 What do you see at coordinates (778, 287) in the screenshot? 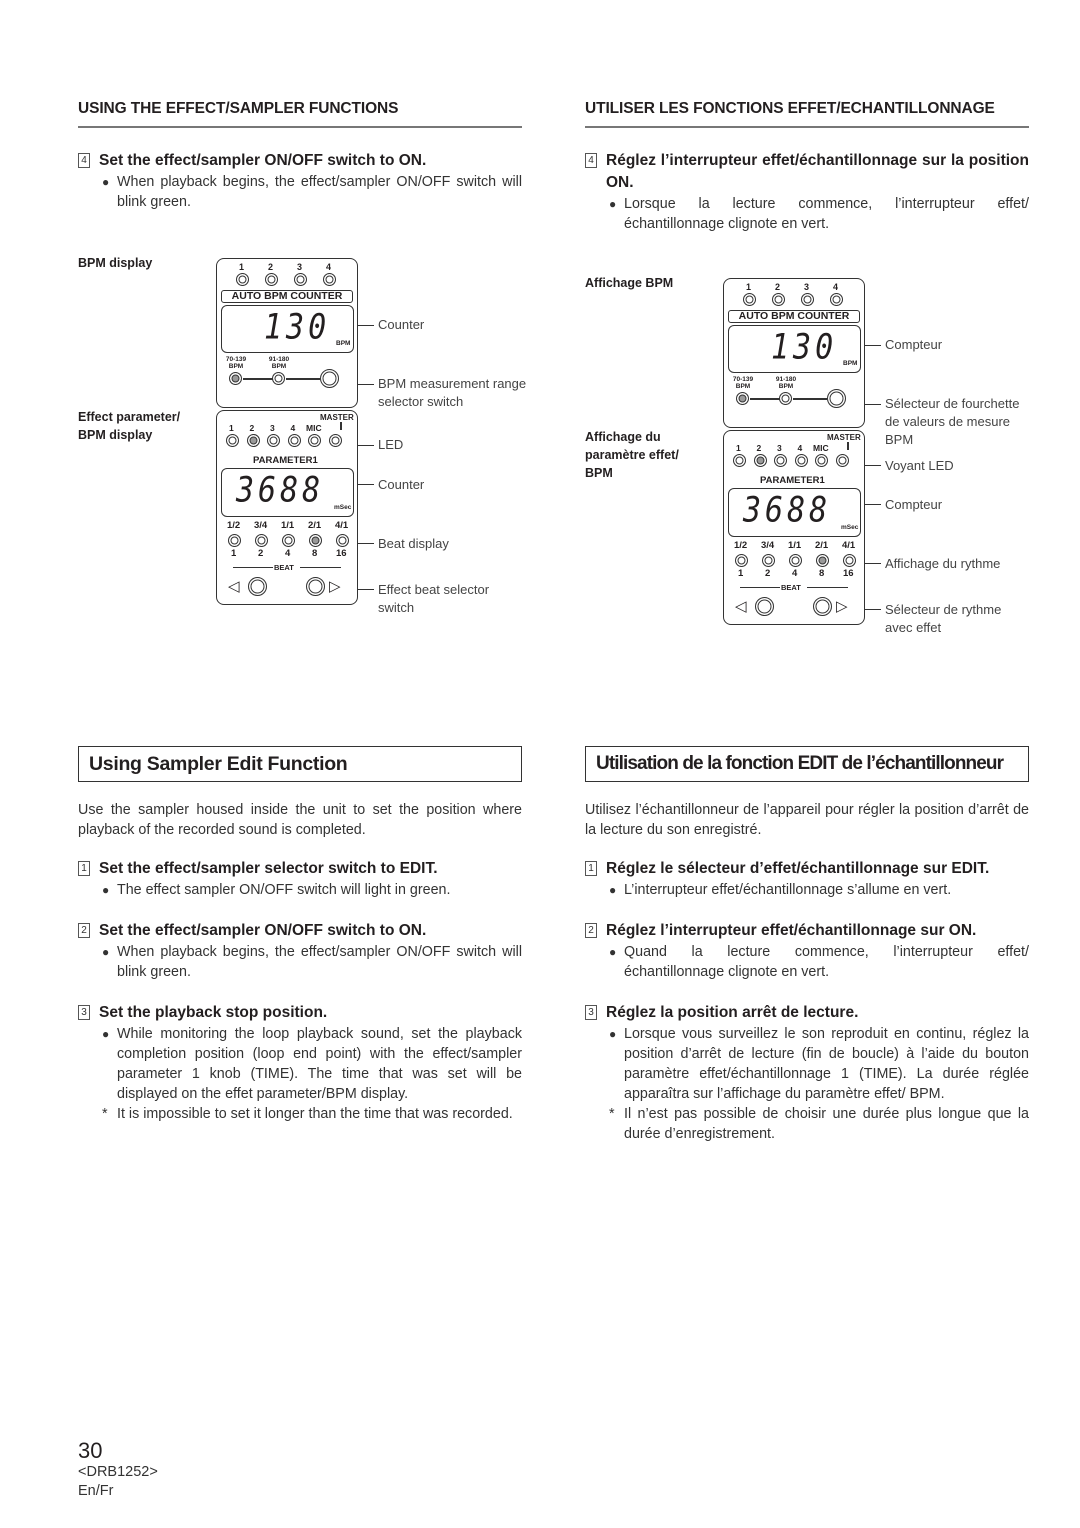
I see `channel-number: 2` at bounding box center [778, 287].